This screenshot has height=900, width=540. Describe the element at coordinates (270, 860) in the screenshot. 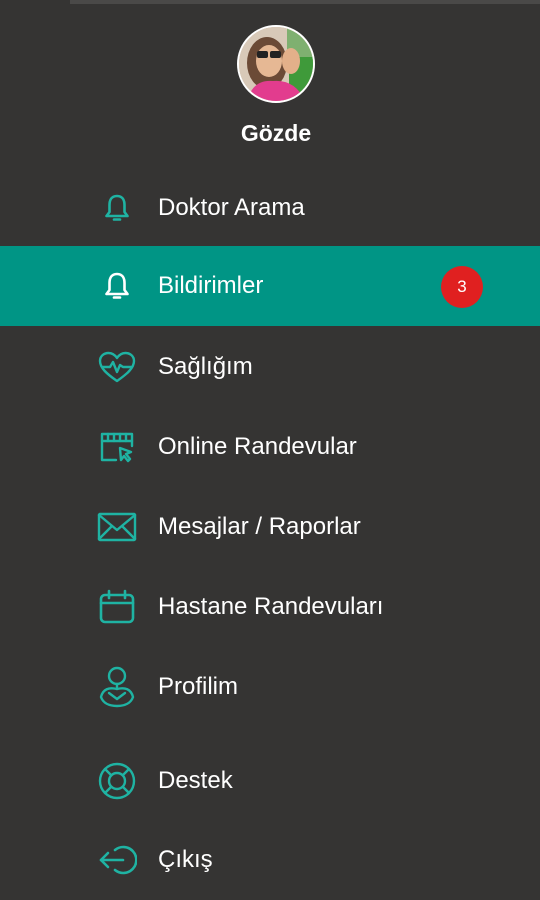

I see `menu-item-cikis: Çıkış` at that location.